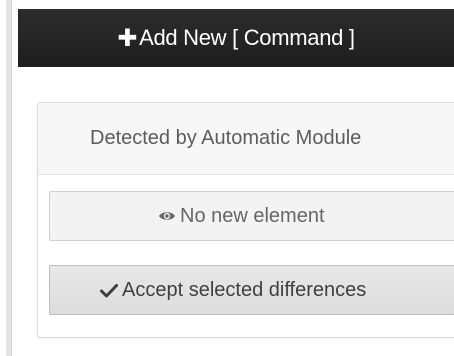 The image size is (454, 356). What do you see at coordinates (109, 290) in the screenshot?
I see `check-icon` at bounding box center [109, 290].